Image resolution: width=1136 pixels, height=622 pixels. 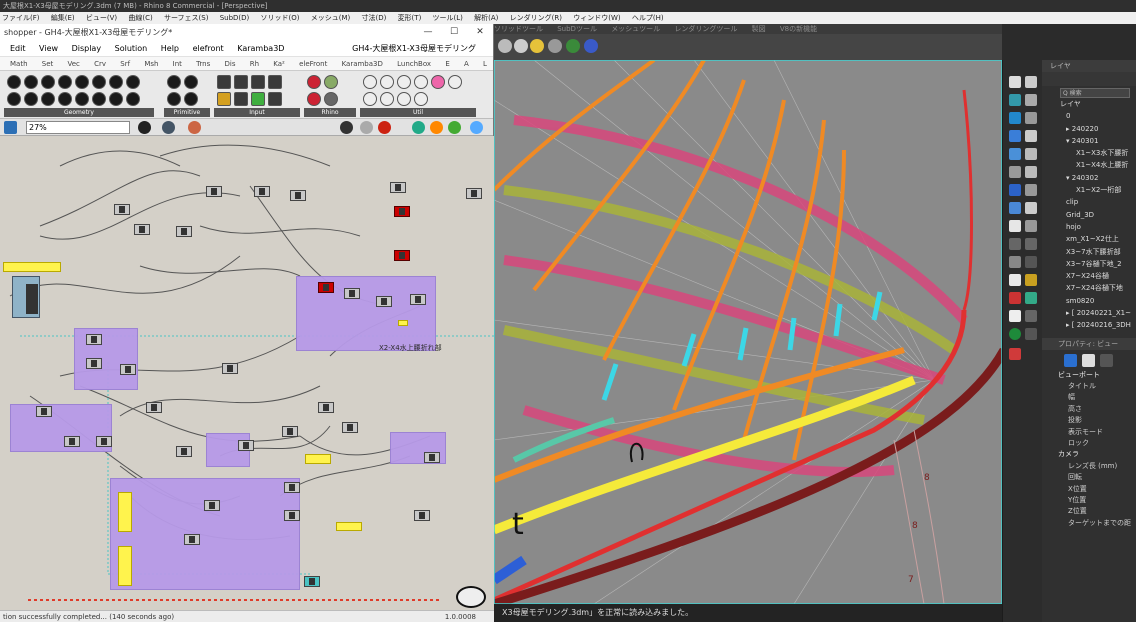 I want to click on gh-tab-crv: Crv, so click(x=100, y=64).